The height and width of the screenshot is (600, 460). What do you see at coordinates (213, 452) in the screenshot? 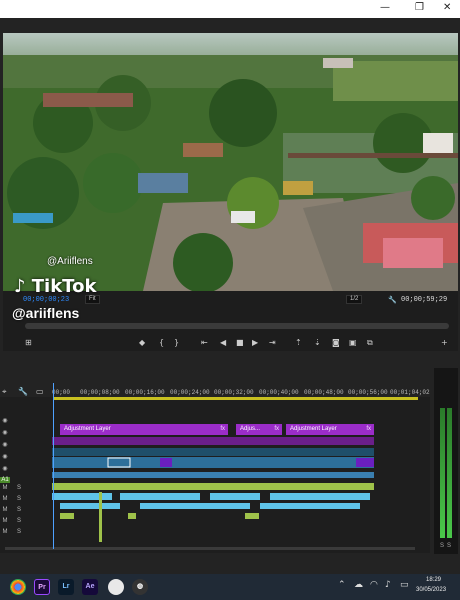
I see `video-track-v3` at bounding box center [213, 452].